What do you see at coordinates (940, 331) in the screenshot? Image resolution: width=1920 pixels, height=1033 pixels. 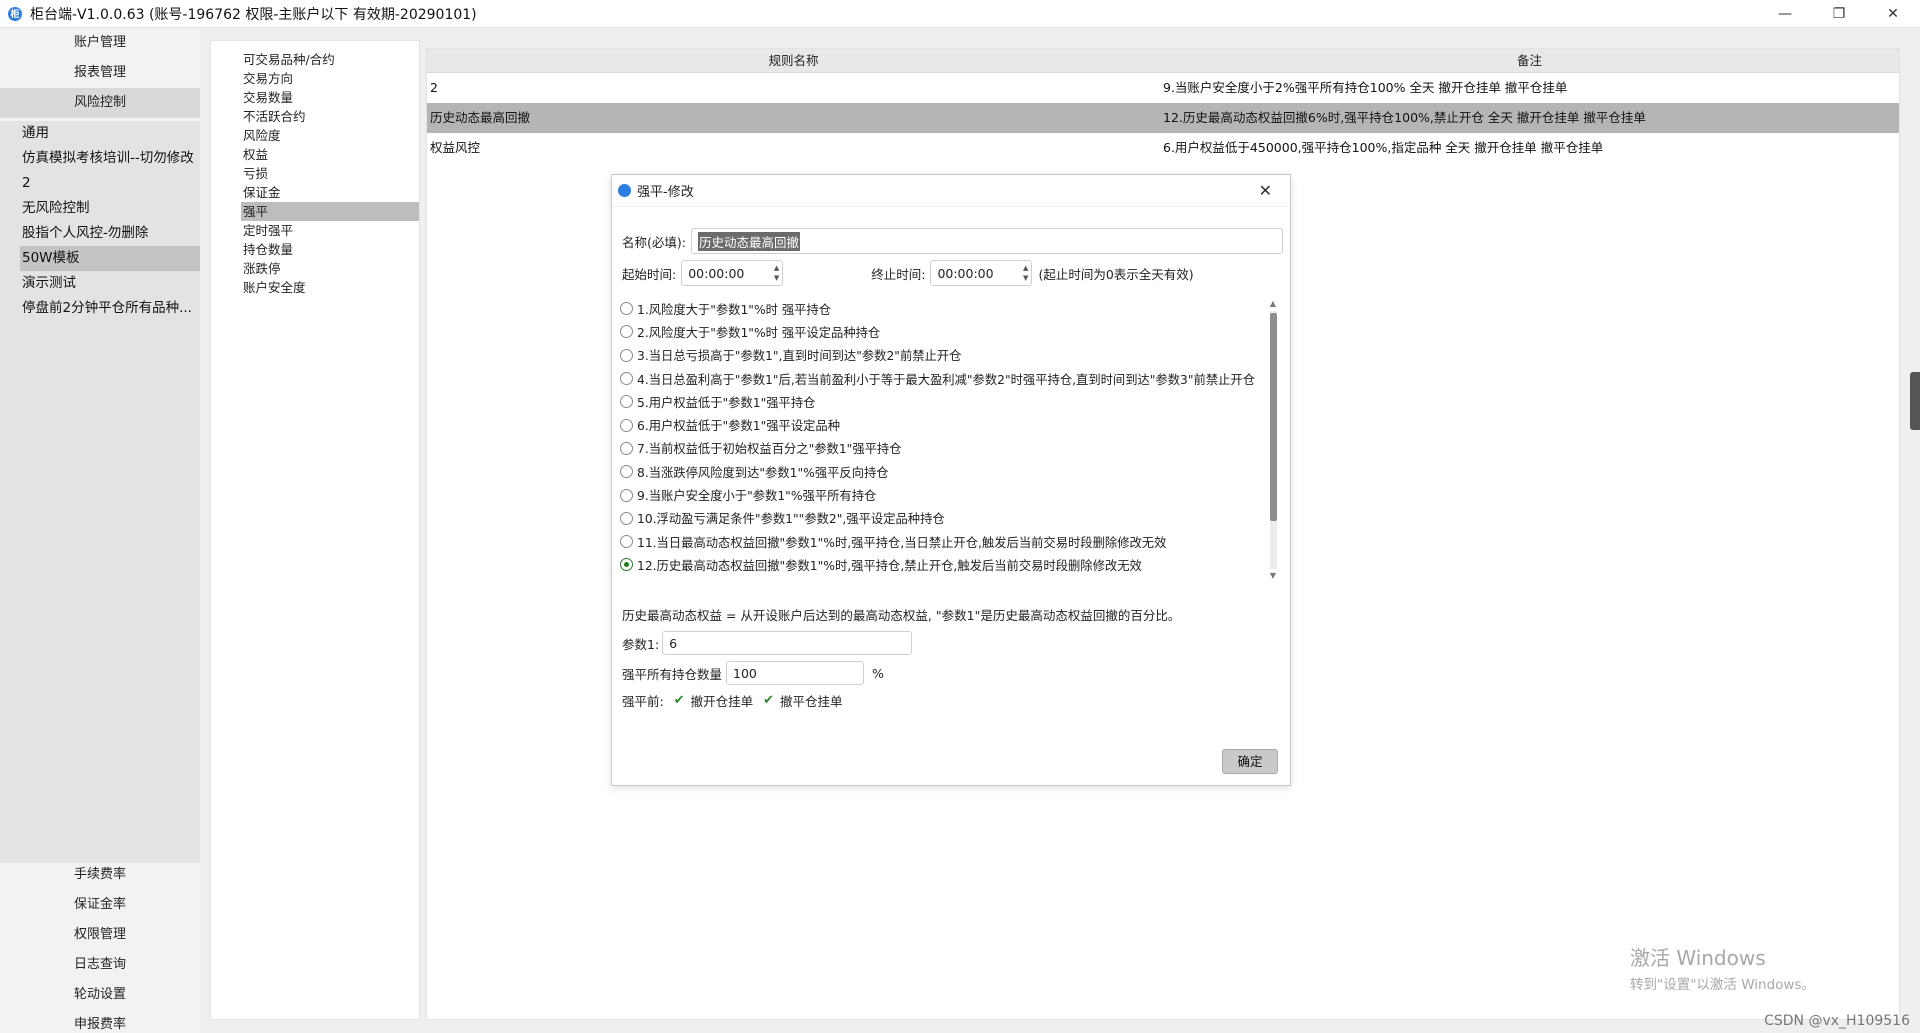 I see `rule-option: 2.风险度大于"参数1"%时 强平设定品种持仓` at bounding box center [940, 331].